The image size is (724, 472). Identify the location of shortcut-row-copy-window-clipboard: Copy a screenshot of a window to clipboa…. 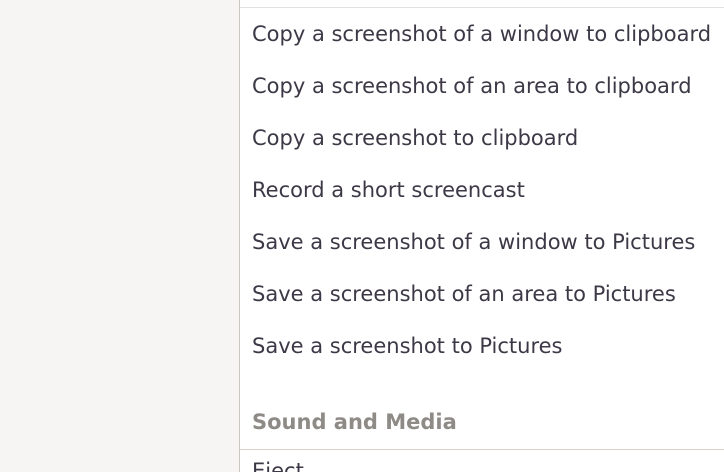
(482, 34).